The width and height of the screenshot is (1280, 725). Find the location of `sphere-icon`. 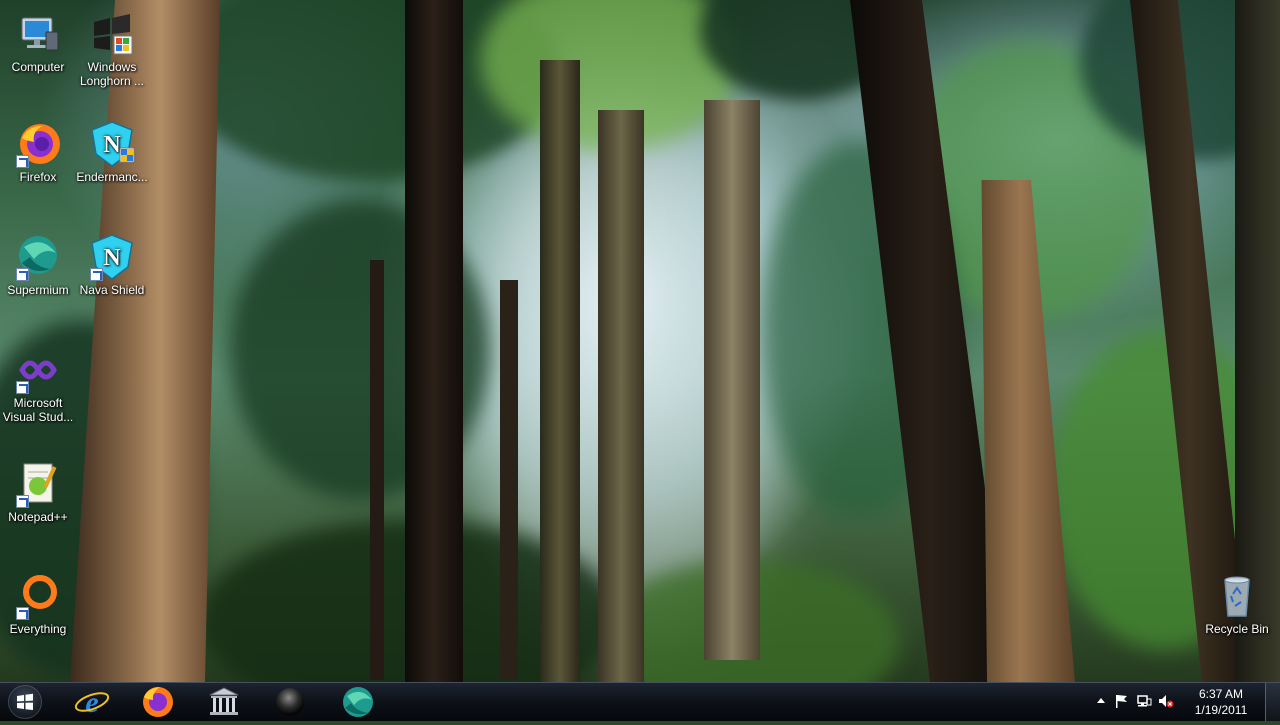

sphere-icon is located at coordinates (290, 702).